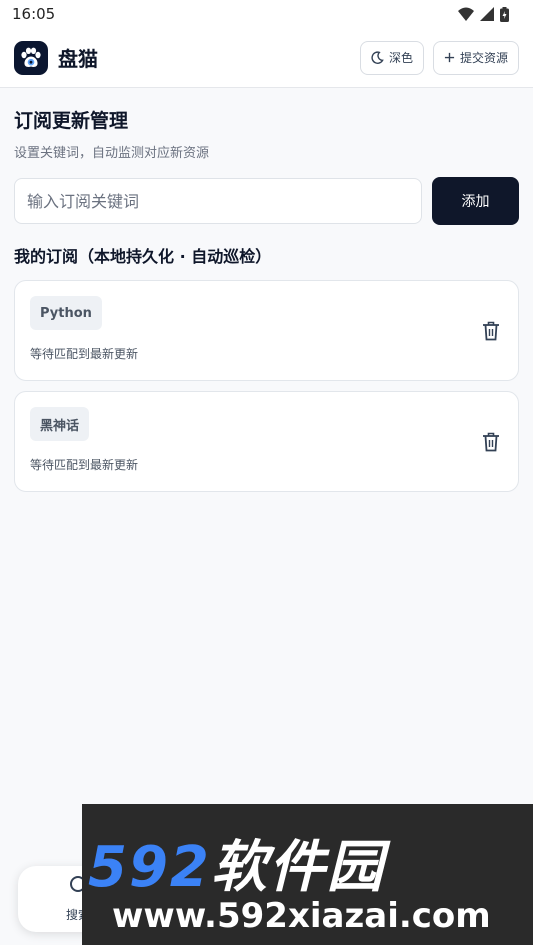 This screenshot has height=945, width=533. Describe the element at coordinates (475, 201) in the screenshot. I see `add-button: 添加` at that location.